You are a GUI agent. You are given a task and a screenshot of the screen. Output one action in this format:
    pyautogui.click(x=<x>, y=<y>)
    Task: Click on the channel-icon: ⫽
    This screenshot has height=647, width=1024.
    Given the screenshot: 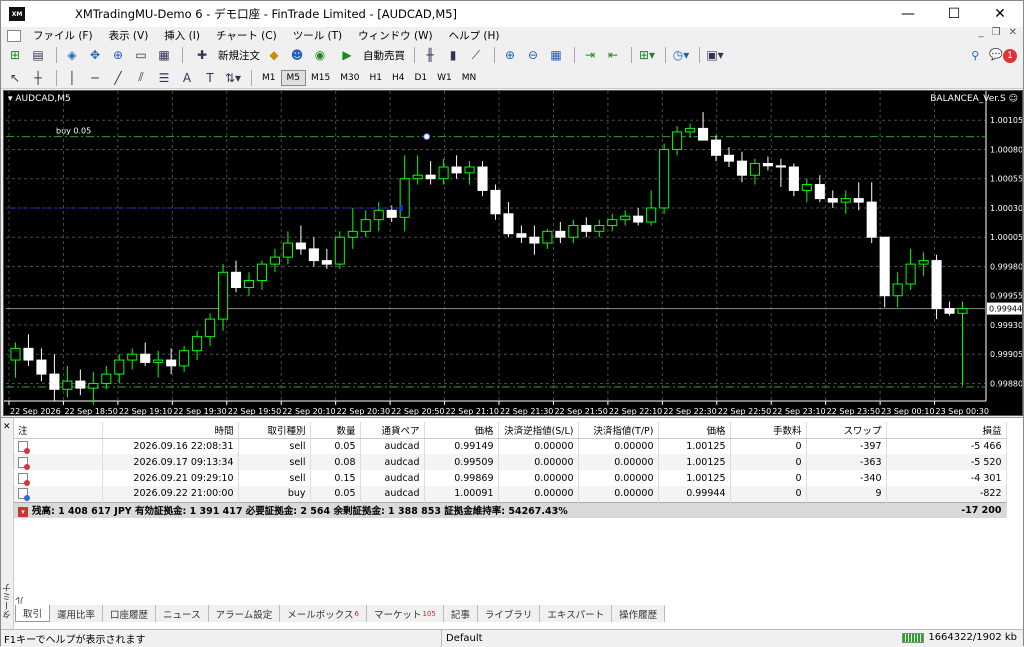 What is the action you would take?
    pyautogui.click(x=141, y=78)
    